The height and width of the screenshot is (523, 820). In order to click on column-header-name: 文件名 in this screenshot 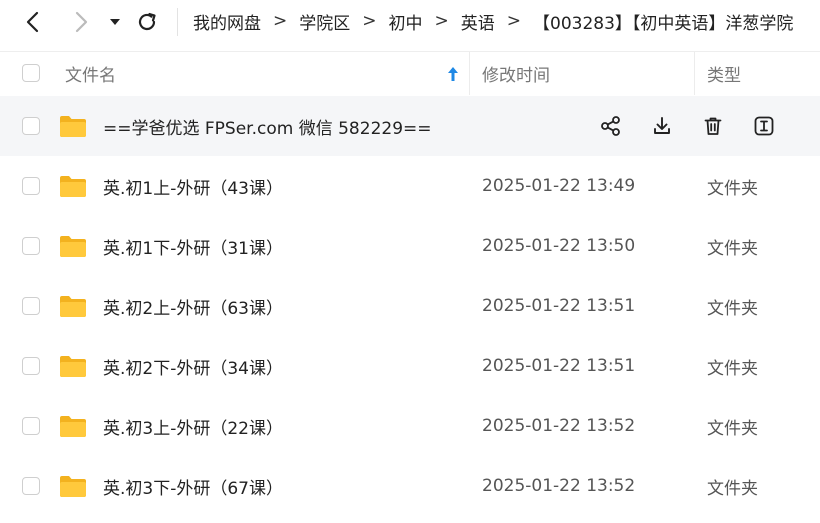, I will do `click(265, 73)`.